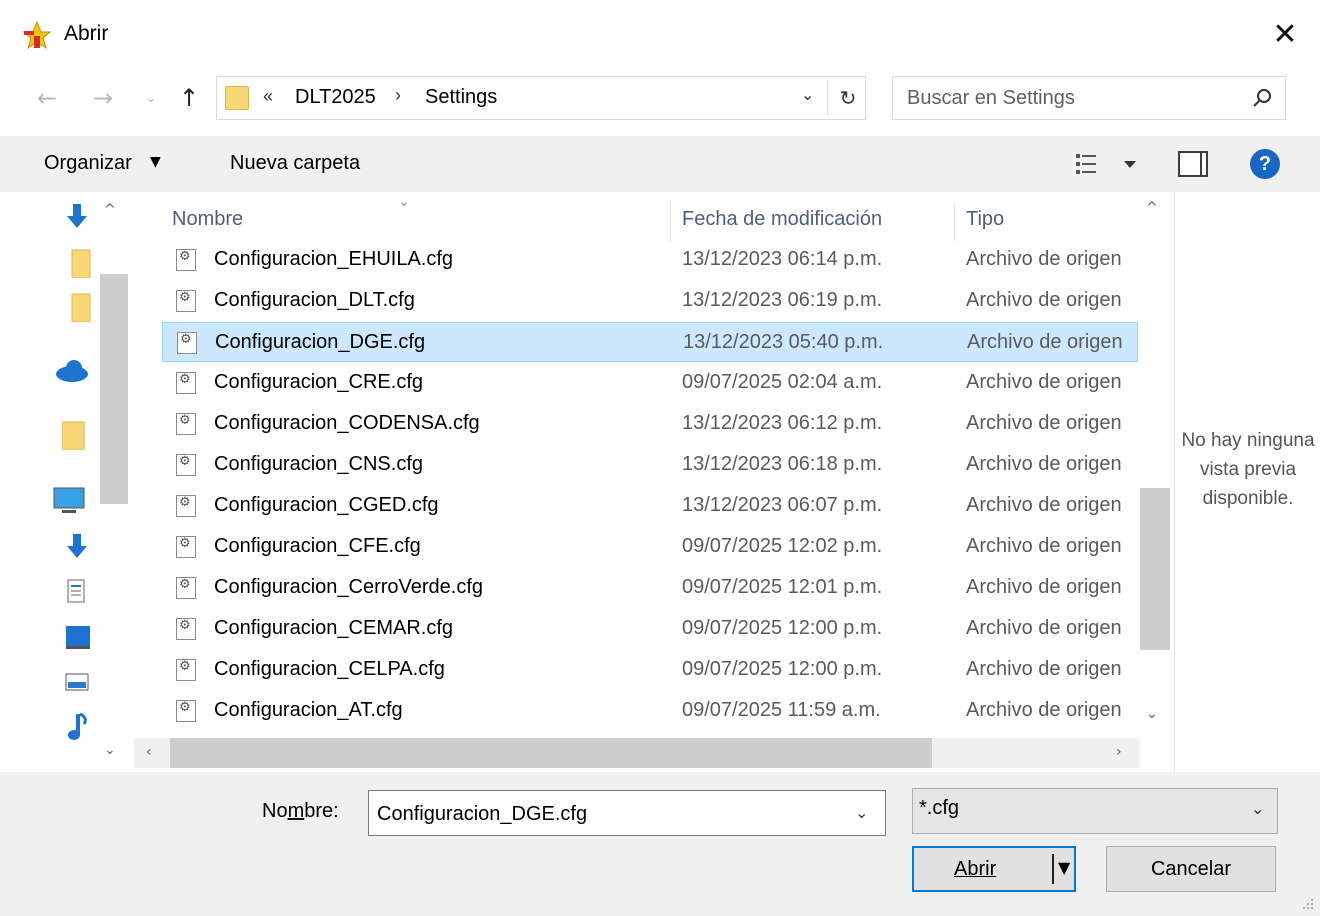  I want to click on new-folder-button: Nueva carpeta, so click(295, 163).